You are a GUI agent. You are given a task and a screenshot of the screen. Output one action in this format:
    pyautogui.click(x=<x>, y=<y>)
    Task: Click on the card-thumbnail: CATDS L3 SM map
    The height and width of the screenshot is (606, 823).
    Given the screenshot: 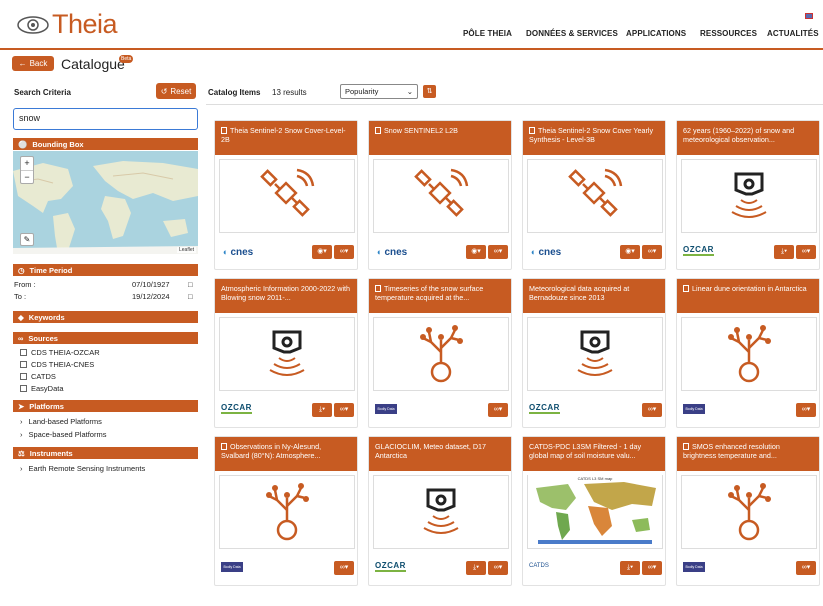 What is the action you would take?
    pyautogui.click(x=595, y=511)
    